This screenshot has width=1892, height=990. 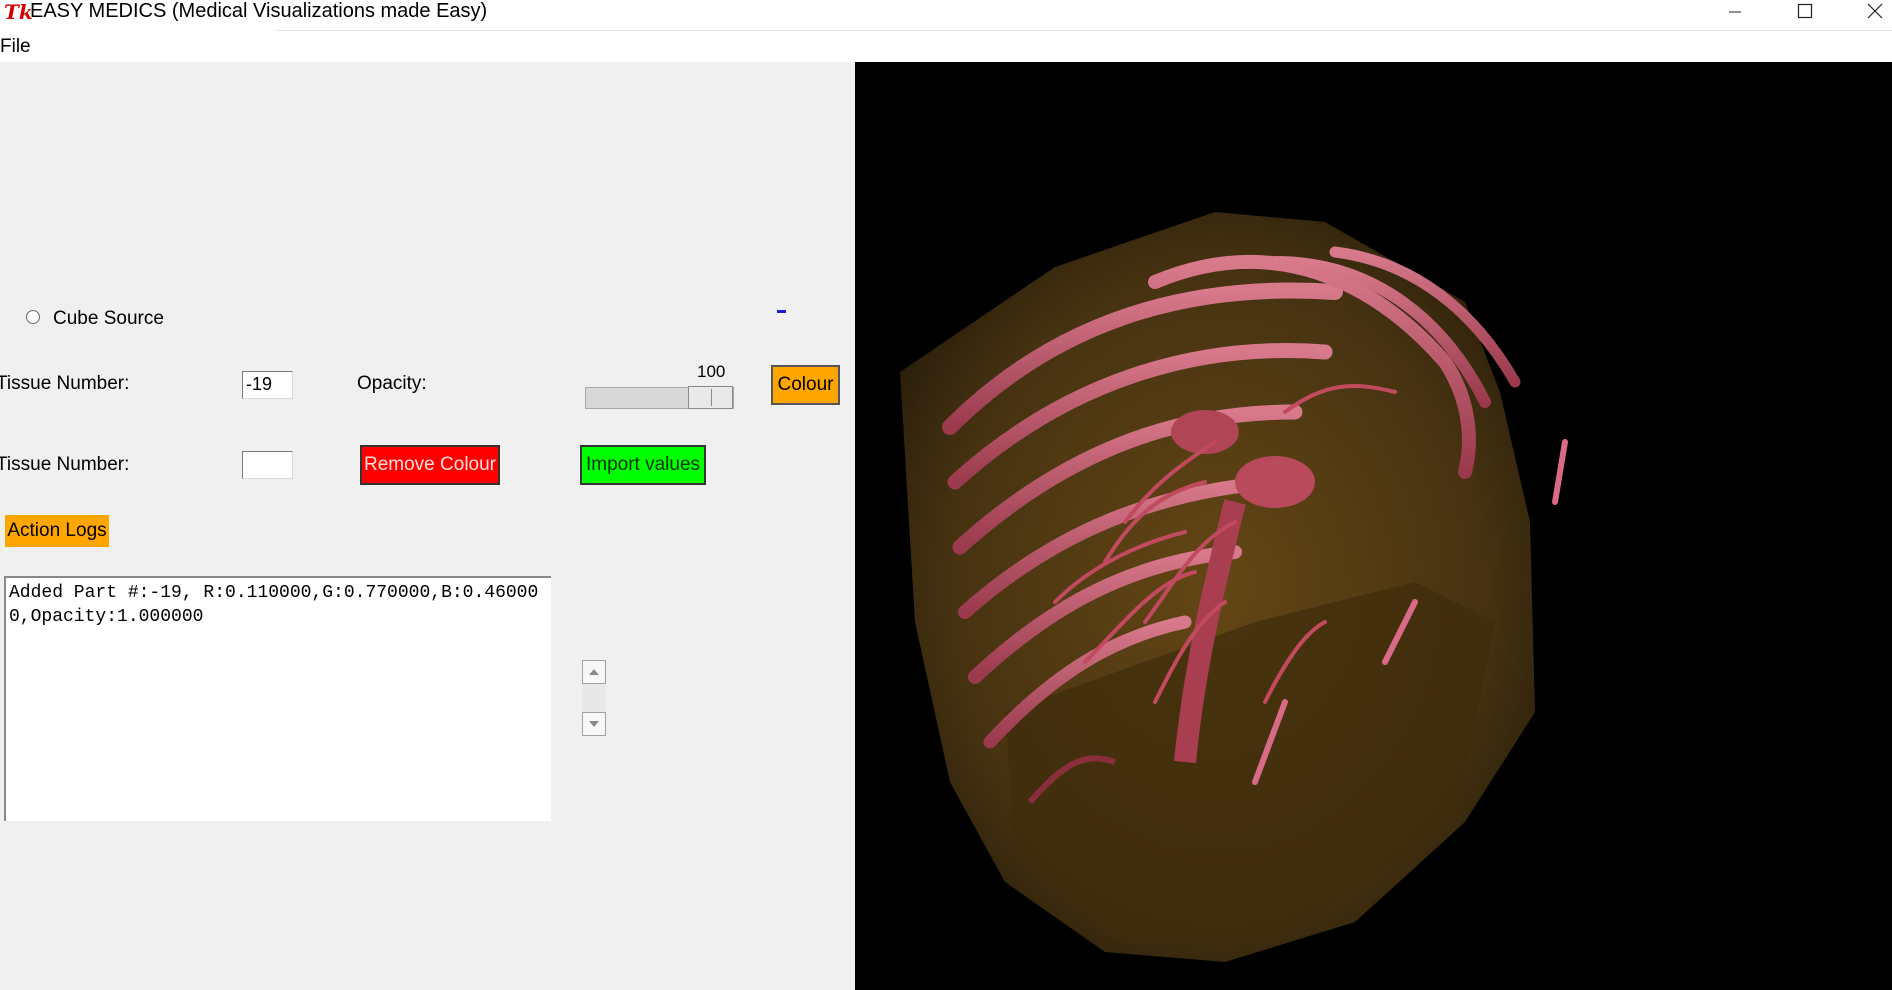 I want to click on menu-file: File, so click(x=15, y=47).